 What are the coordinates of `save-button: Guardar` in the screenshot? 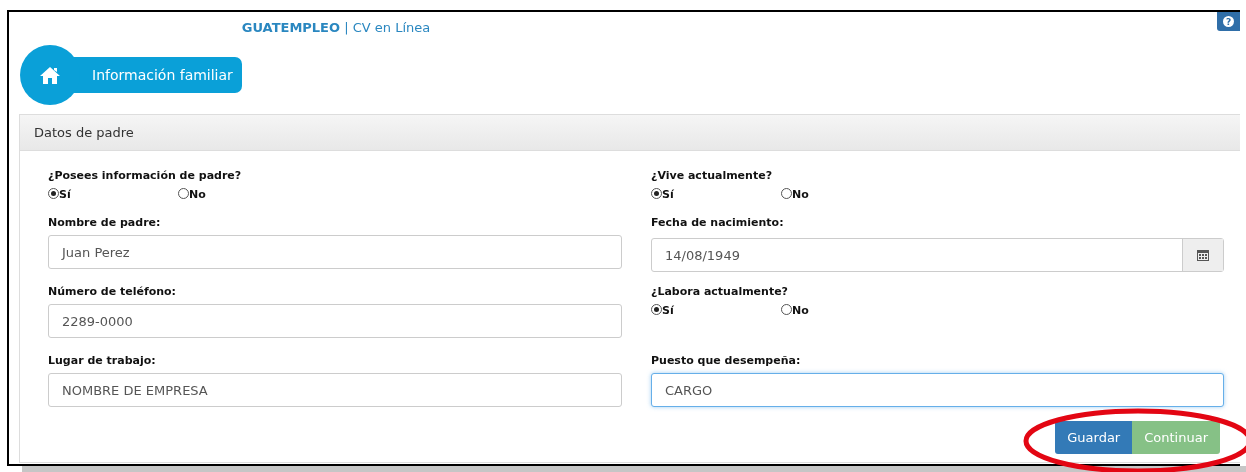 It's located at (1094, 437).